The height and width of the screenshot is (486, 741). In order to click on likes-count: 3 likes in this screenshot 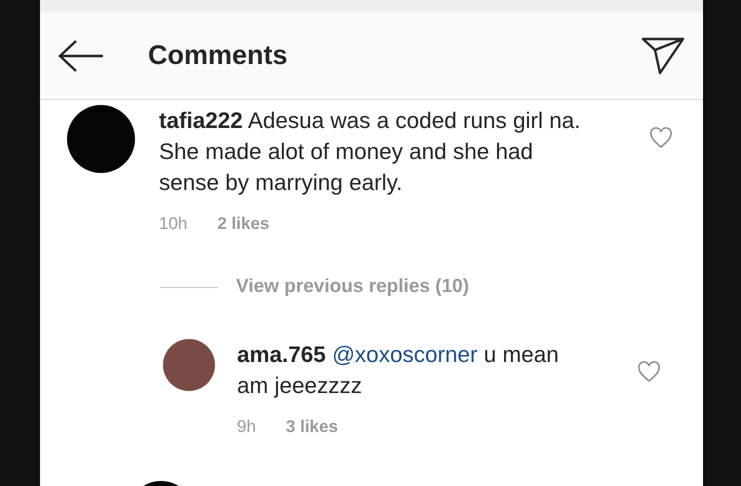, I will do `click(312, 427)`.